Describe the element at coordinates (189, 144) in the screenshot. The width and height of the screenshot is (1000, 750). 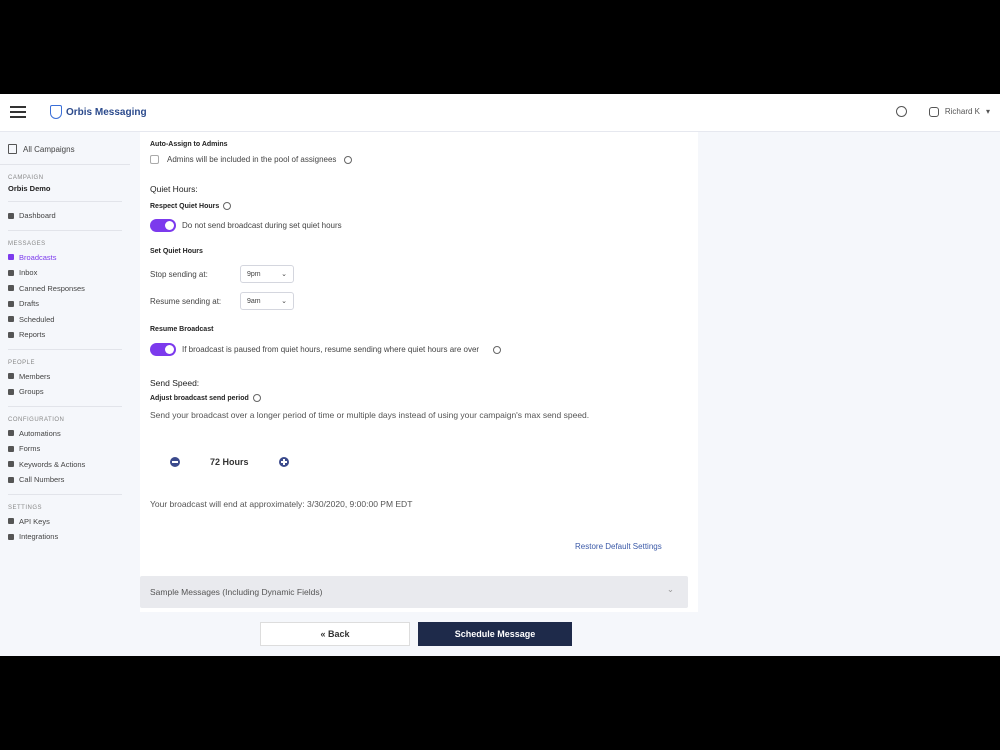
I see `auto-assign-label: Auto-Assign to Admins` at that location.